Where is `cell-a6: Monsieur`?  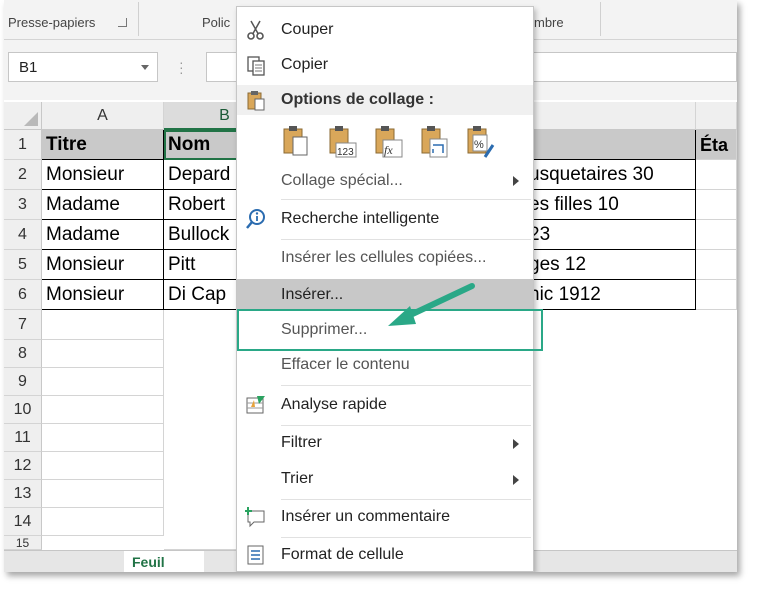
cell-a6: Monsieur is located at coordinates (103, 295).